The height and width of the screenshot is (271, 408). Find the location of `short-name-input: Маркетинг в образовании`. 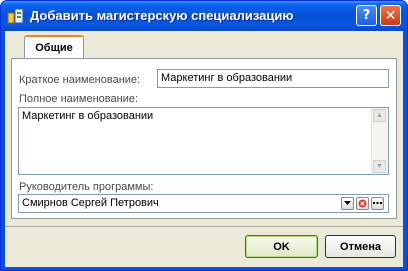

short-name-input: Маркетинг в образовании is located at coordinates (273, 78).